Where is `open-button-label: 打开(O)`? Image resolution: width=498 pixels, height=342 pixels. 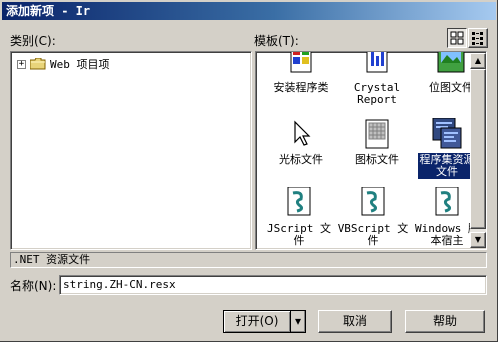 open-button-label: 打开(O) is located at coordinates (257, 321).